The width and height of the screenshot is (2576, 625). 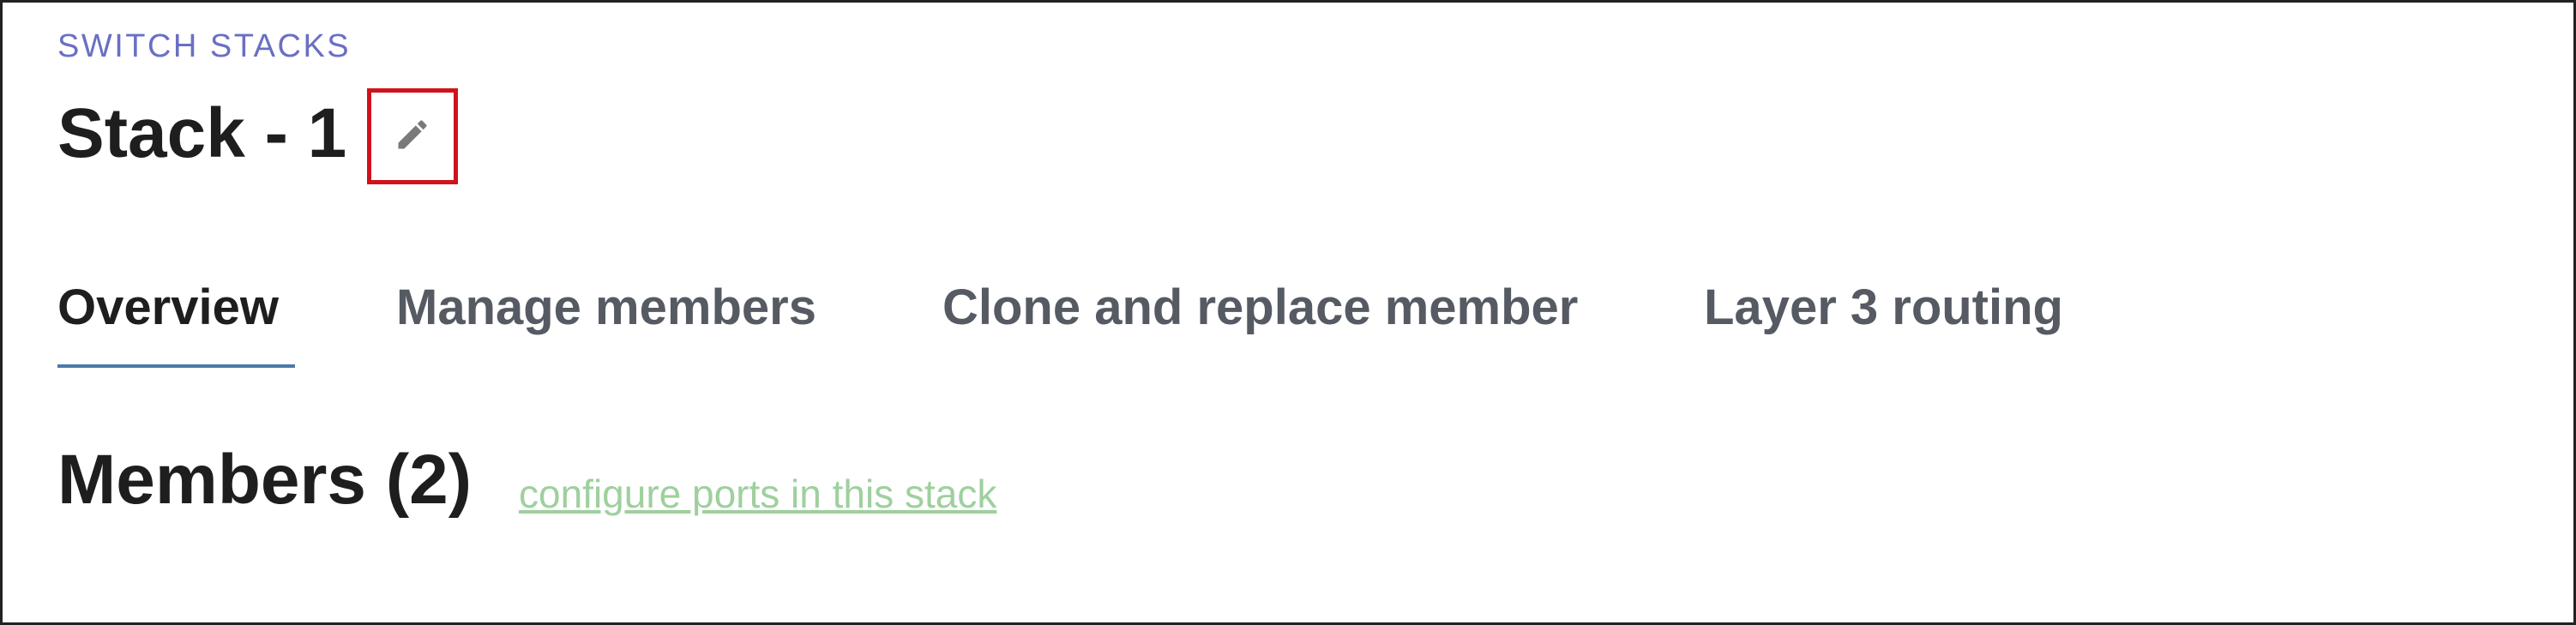 I want to click on page-title: Stack - 1, so click(x=202, y=133).